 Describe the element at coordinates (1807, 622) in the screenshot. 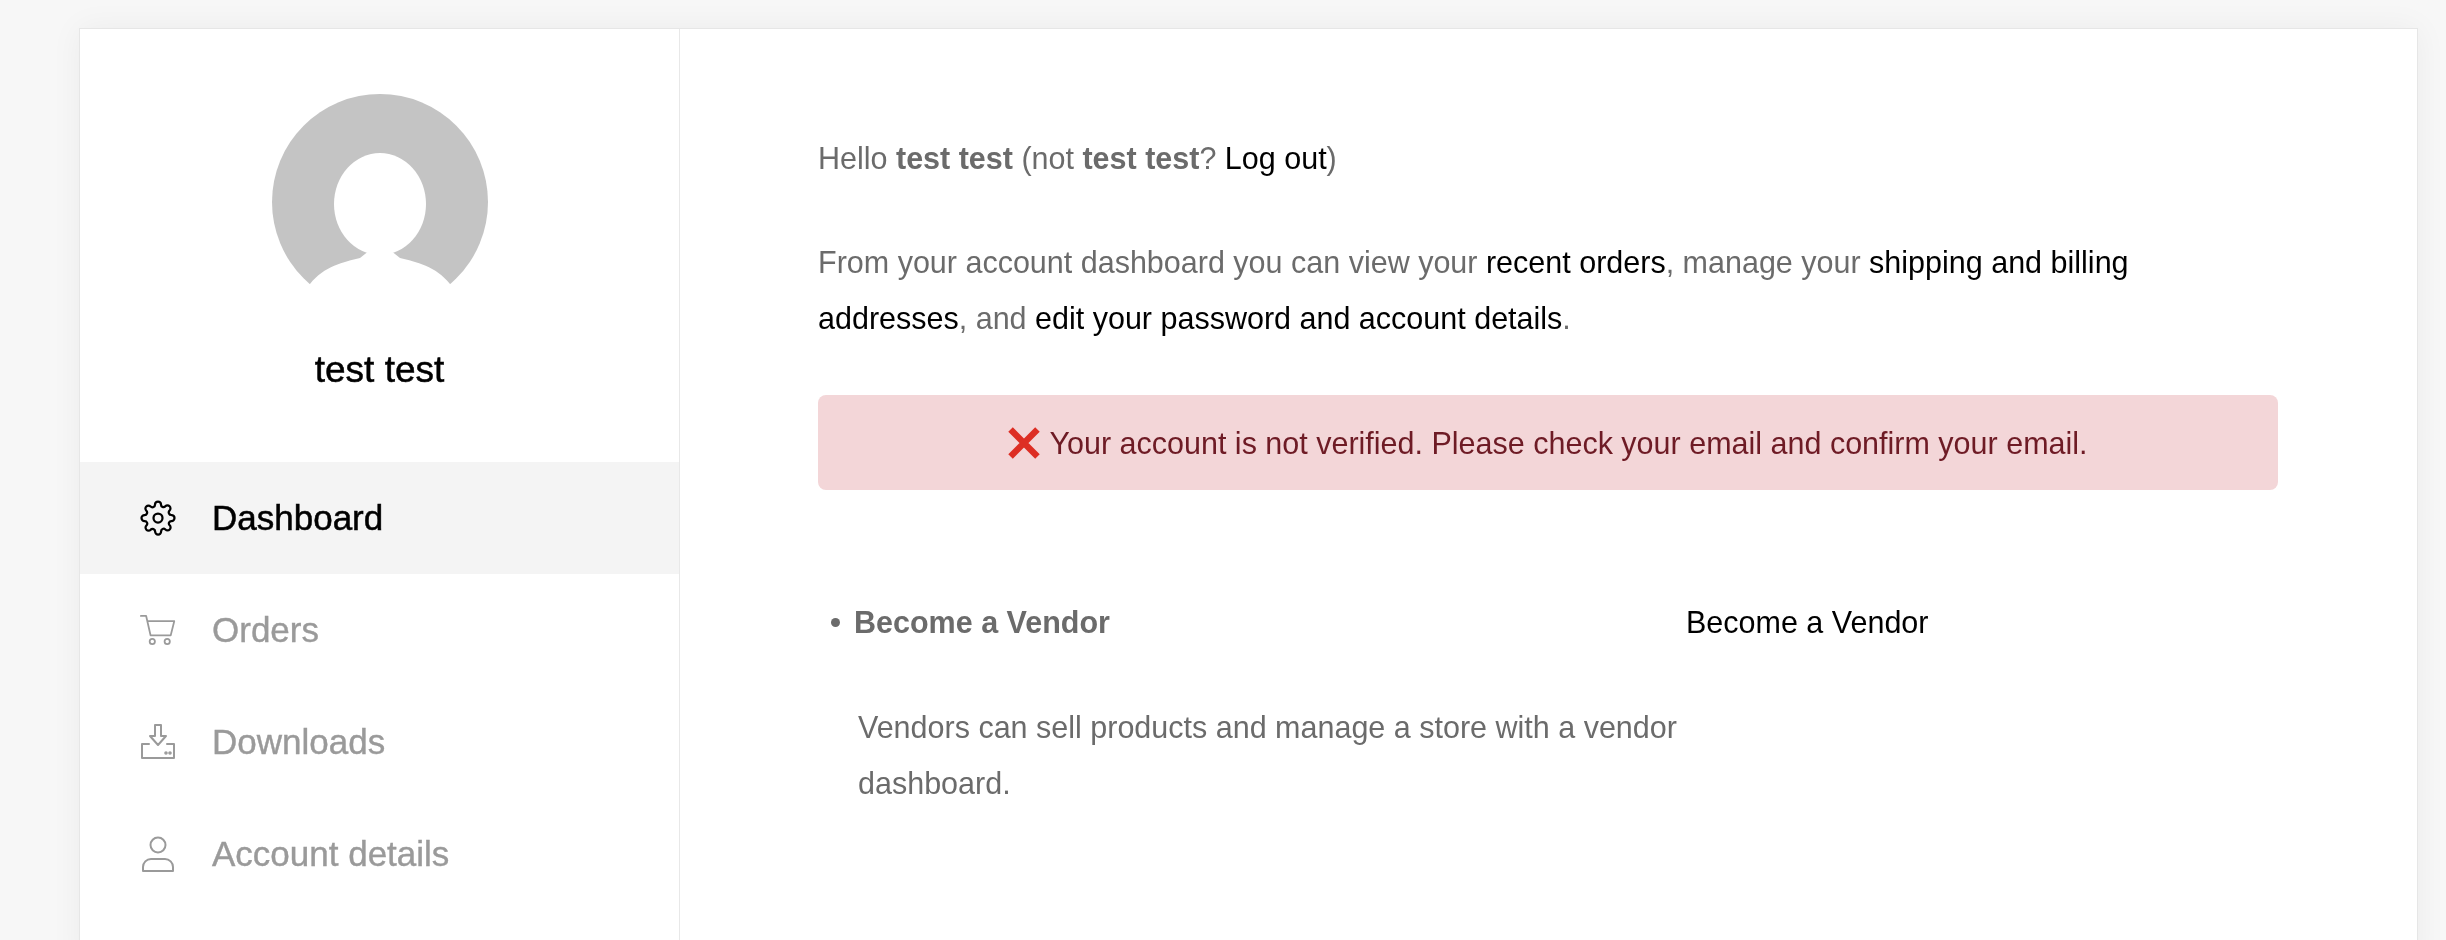

I see `become-vendor-link: Become a Vendor` at that location.